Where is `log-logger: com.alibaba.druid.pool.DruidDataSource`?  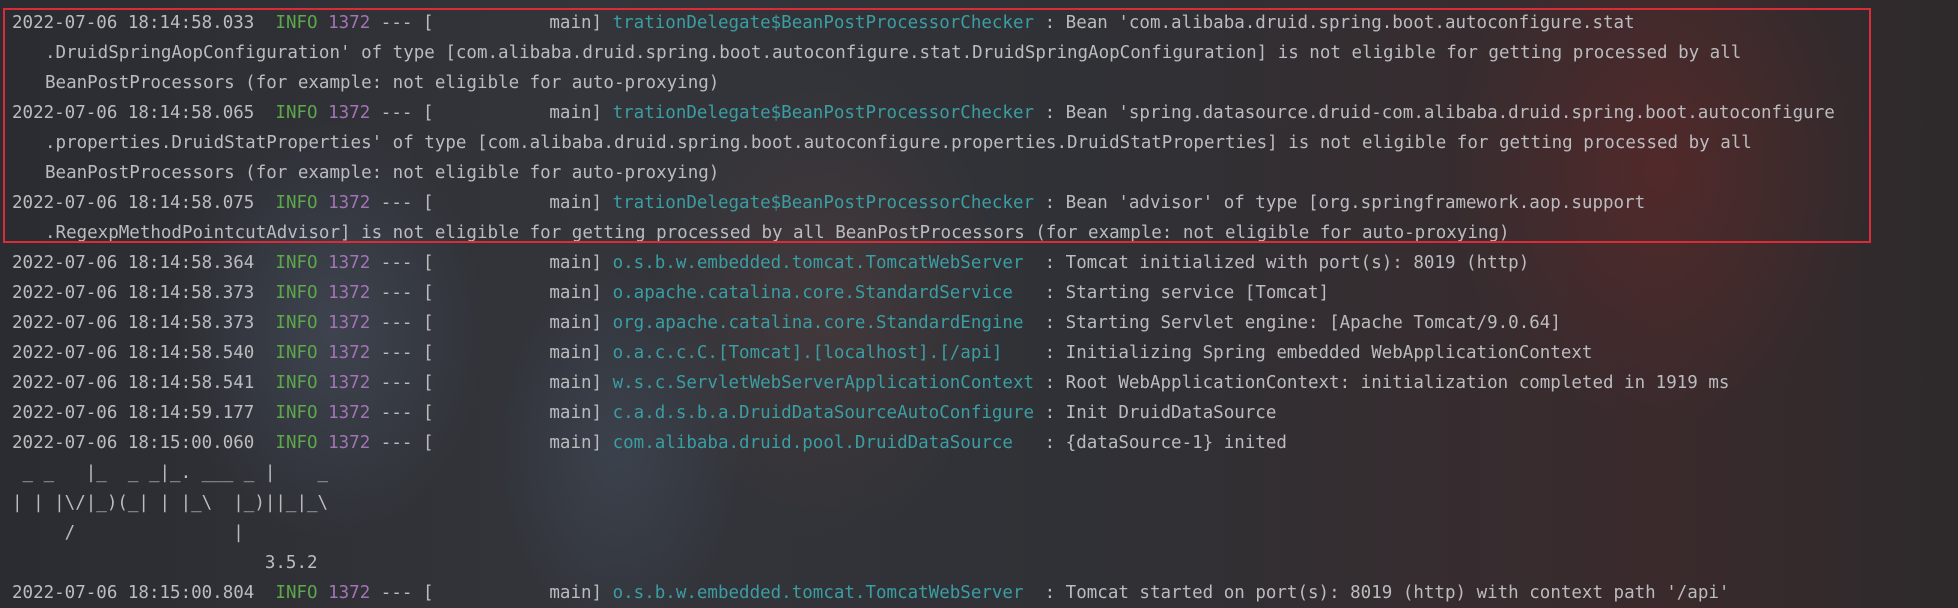 log-logger: com.alibaba.druid.pool.DruidDataSource is located at coordinates (812, 443).